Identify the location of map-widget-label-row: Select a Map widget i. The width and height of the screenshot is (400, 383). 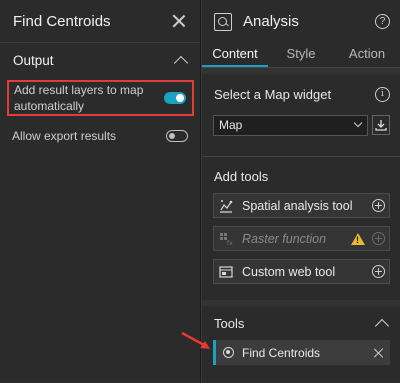
(301, 91).